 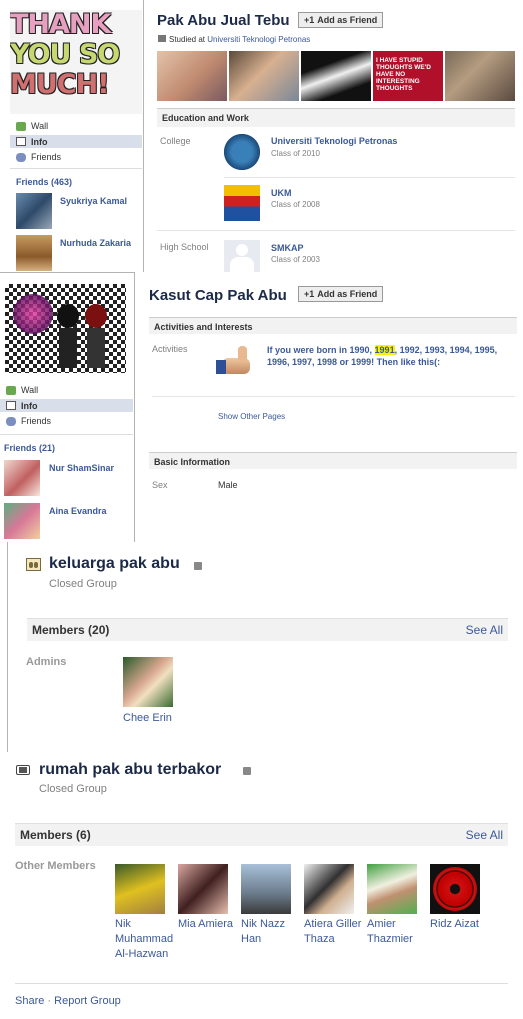 What do you see at coordinates (242, 152) in the screenshot?
I see `utp-logo` at bounding box center [242, 152].